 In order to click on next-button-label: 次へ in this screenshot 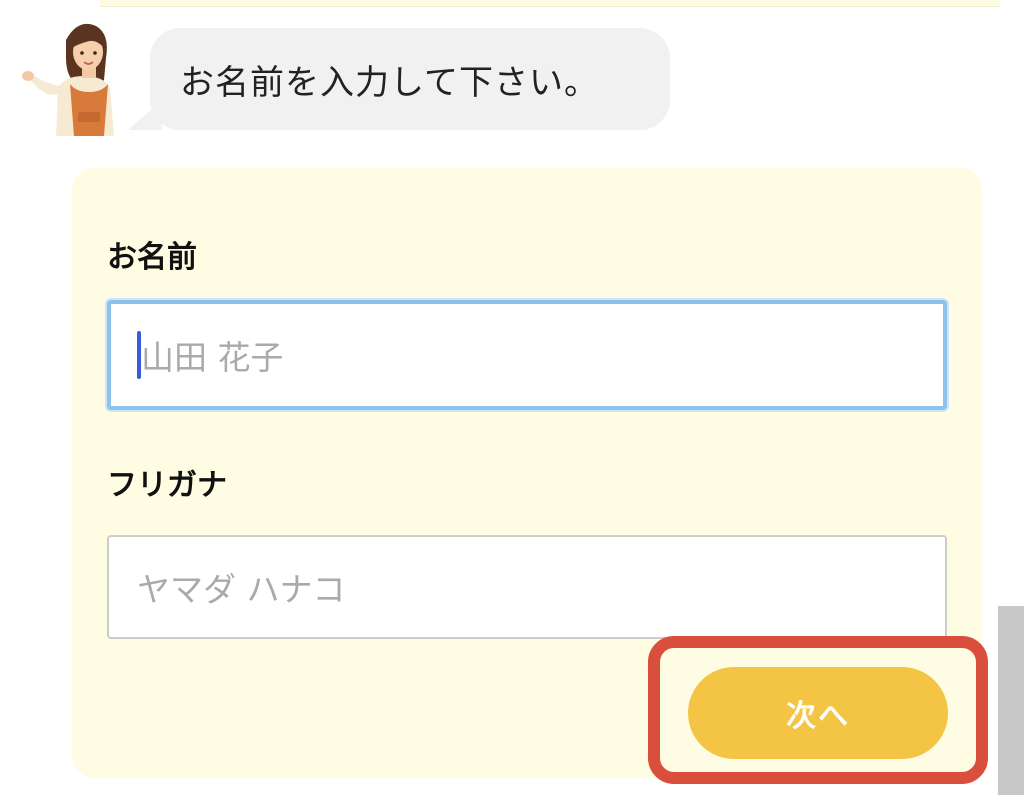, I will do `click(818, 716)`.